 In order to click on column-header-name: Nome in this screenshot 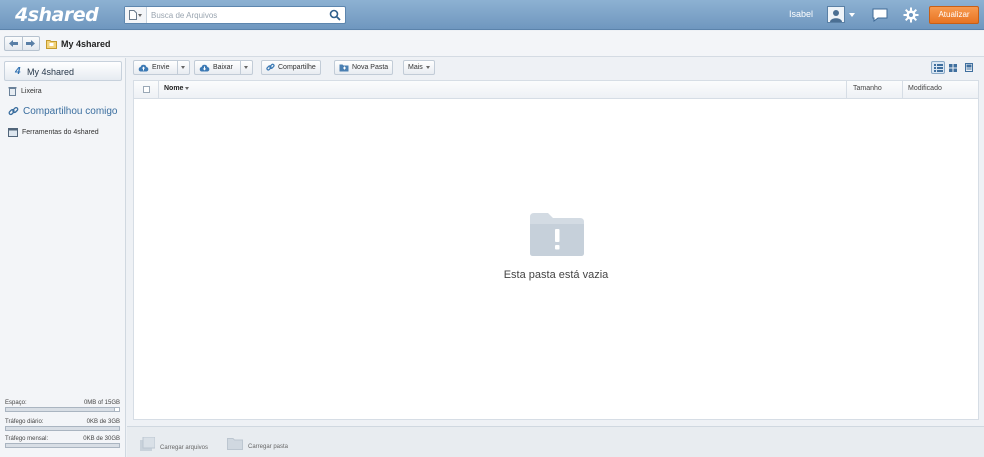, I will do `click(177, 88)`.